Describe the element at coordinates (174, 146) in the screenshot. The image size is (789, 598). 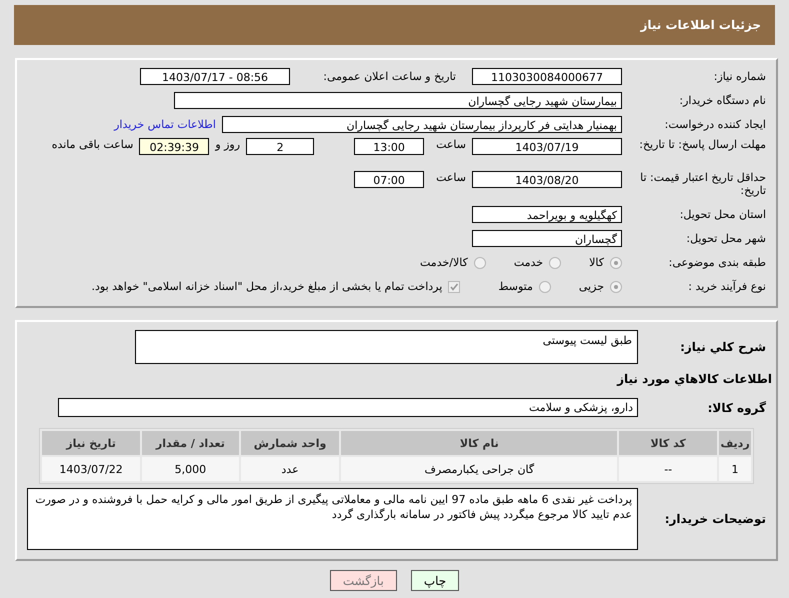
I see `remaining-time-field: 02:39:39` at that location.